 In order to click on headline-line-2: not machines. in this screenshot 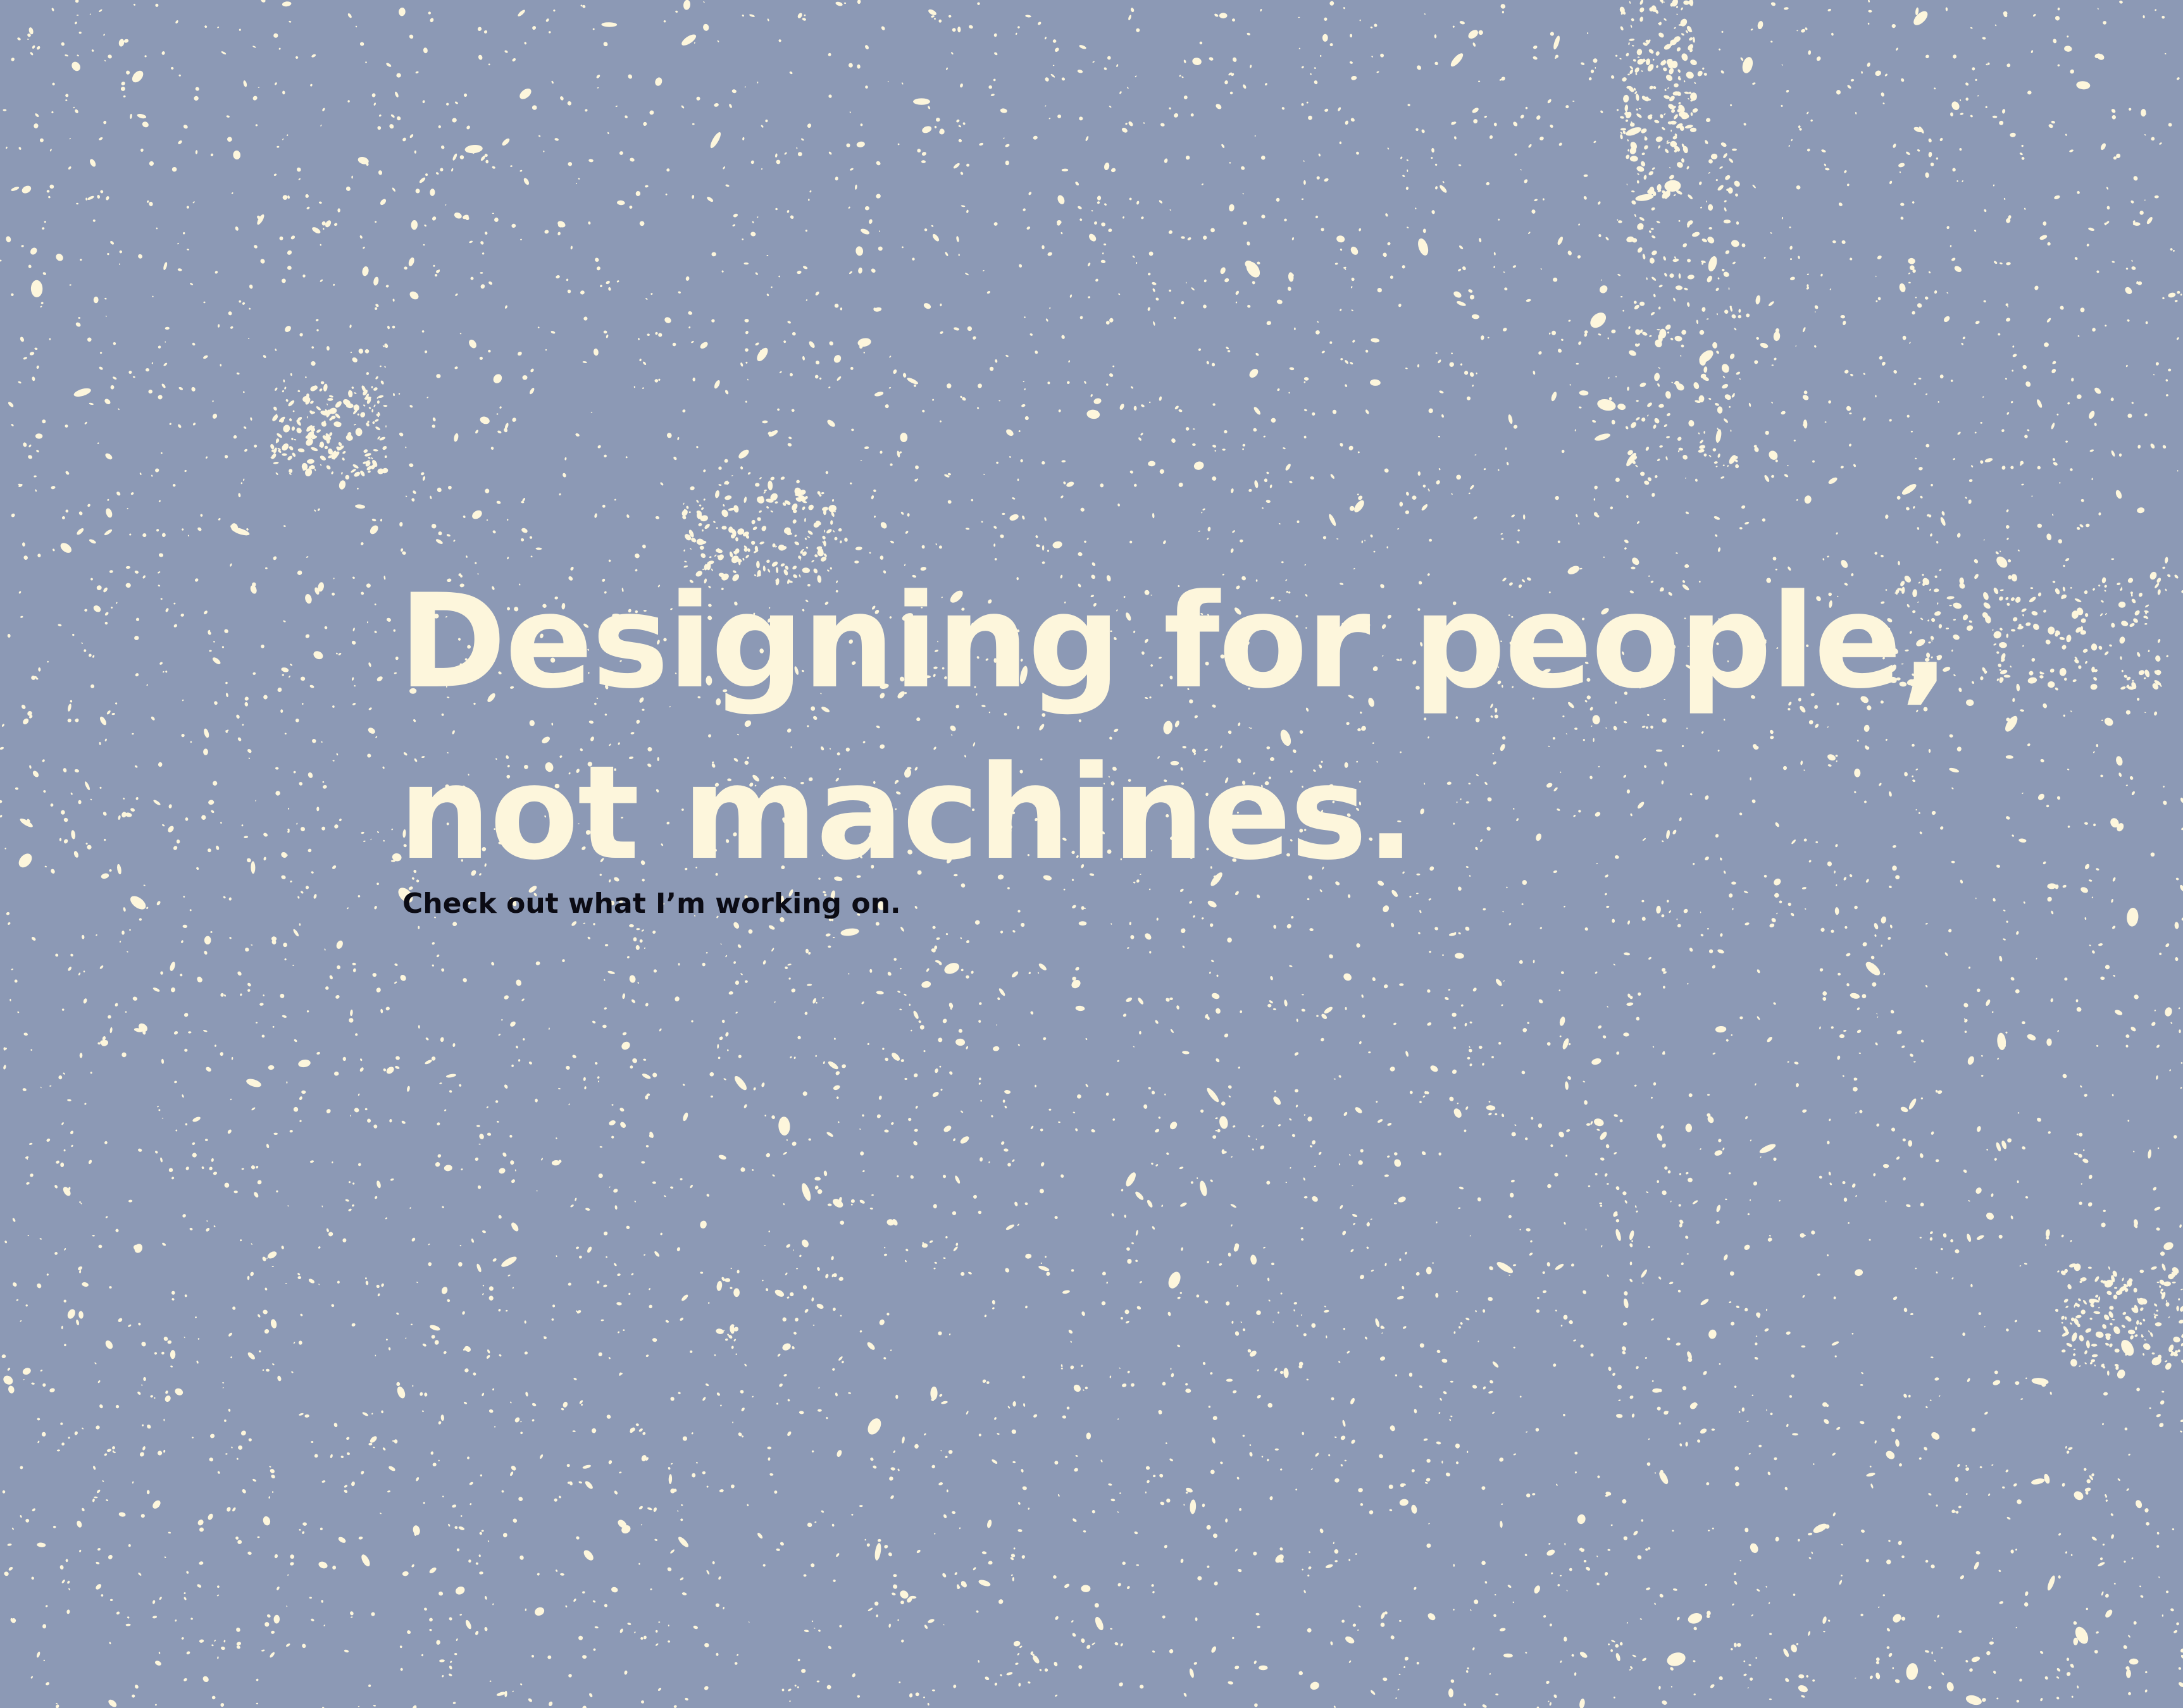, I will do `click(907, 813)`.